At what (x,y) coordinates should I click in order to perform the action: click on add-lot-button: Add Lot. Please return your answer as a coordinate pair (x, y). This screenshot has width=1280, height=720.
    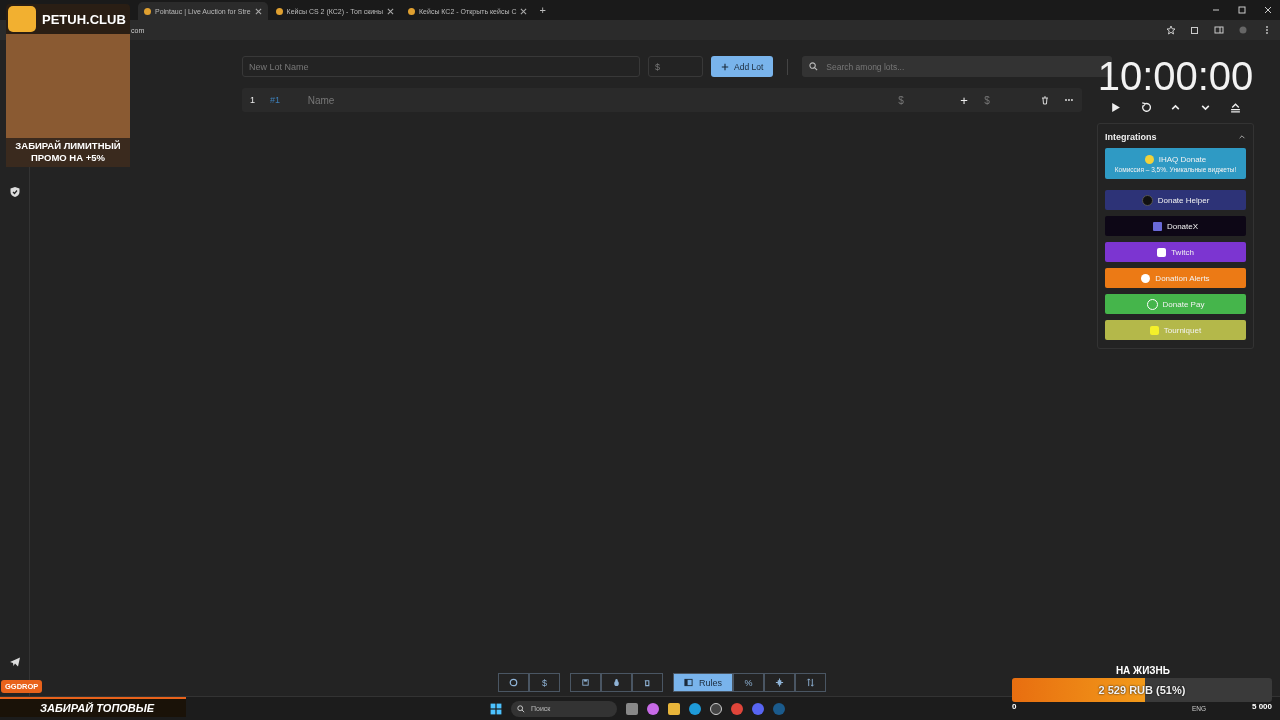
    Looking at the image, I should click on (742, 66).